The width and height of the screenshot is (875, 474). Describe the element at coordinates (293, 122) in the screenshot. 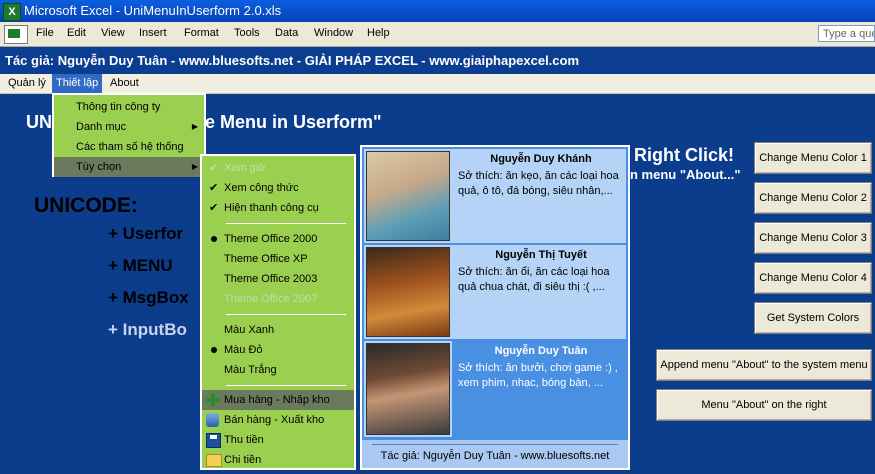

I see `heading-right: e Menu in Userform"` at that location.